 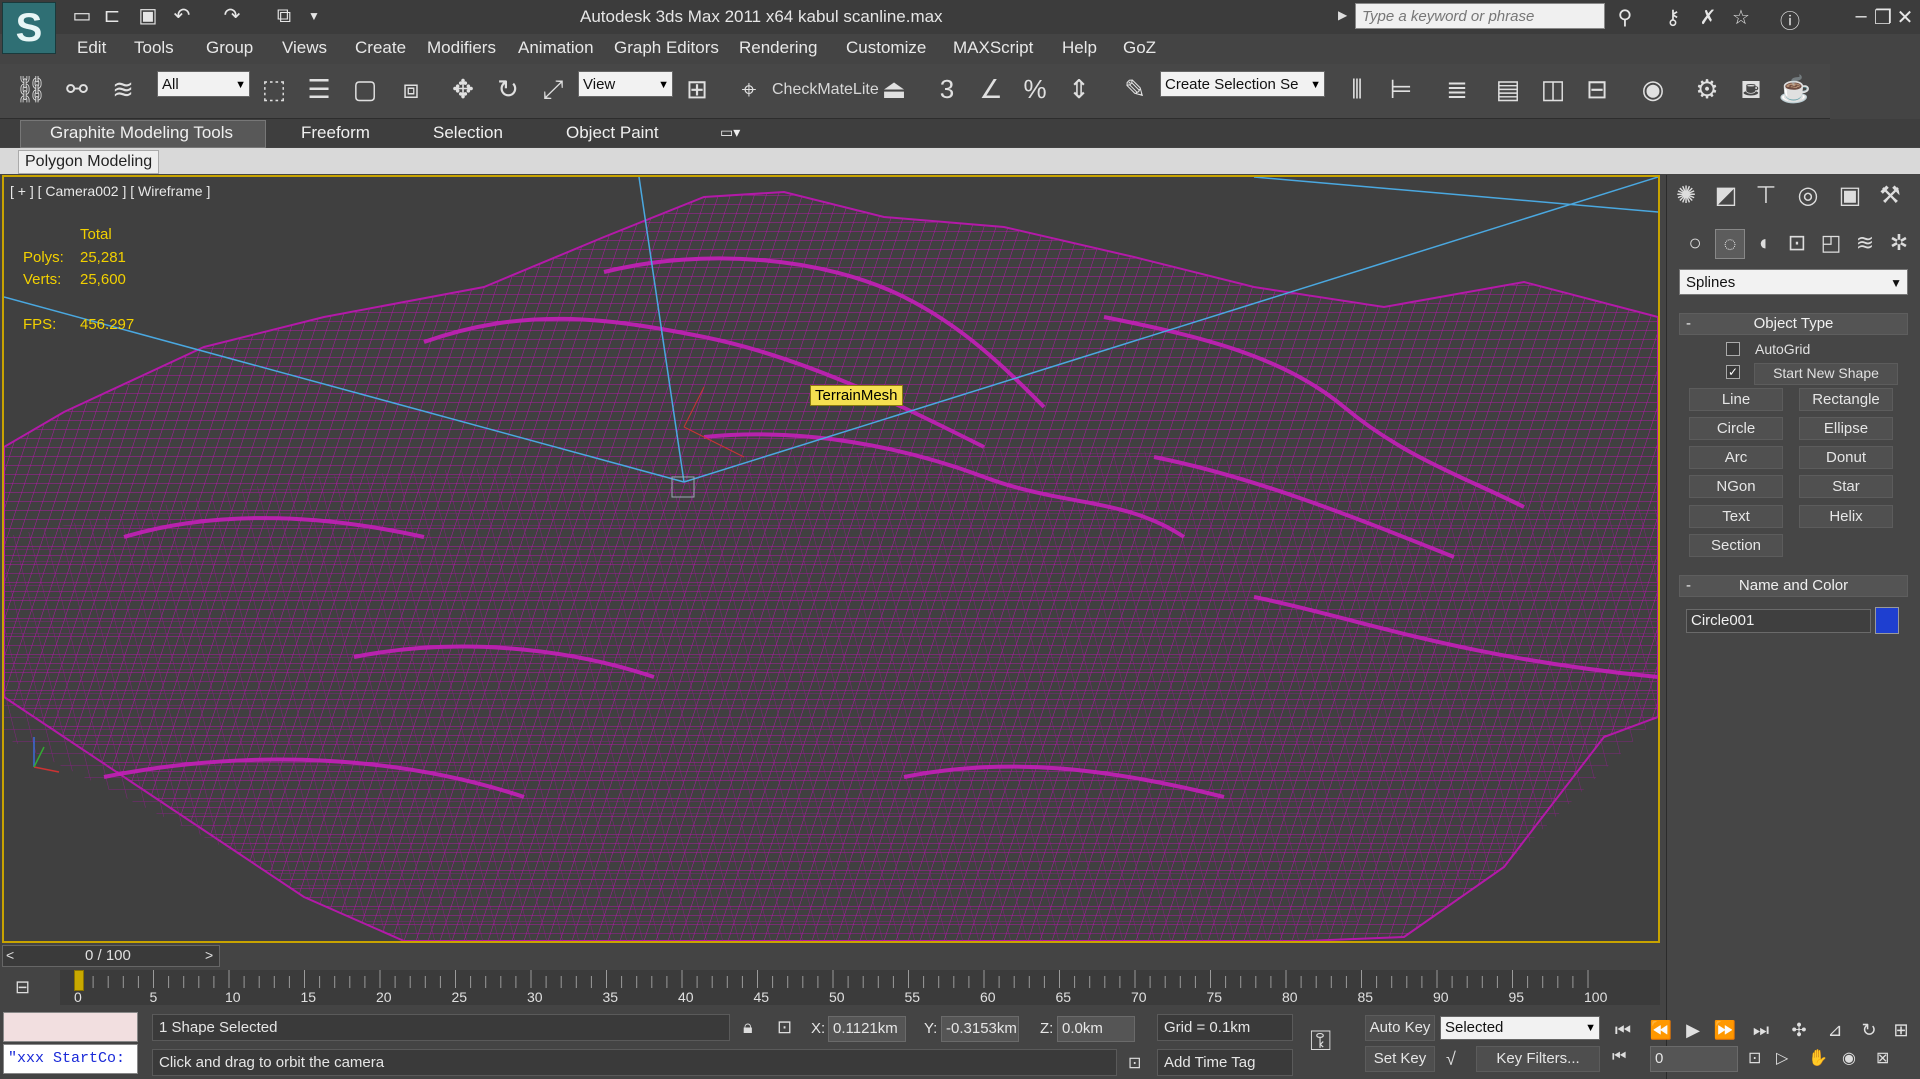 What do you see at coordinates (1901, 1030) in the screenshot?
I see `maximize-viewport-icon: ⊞` at bounding box center [1901, 1030].